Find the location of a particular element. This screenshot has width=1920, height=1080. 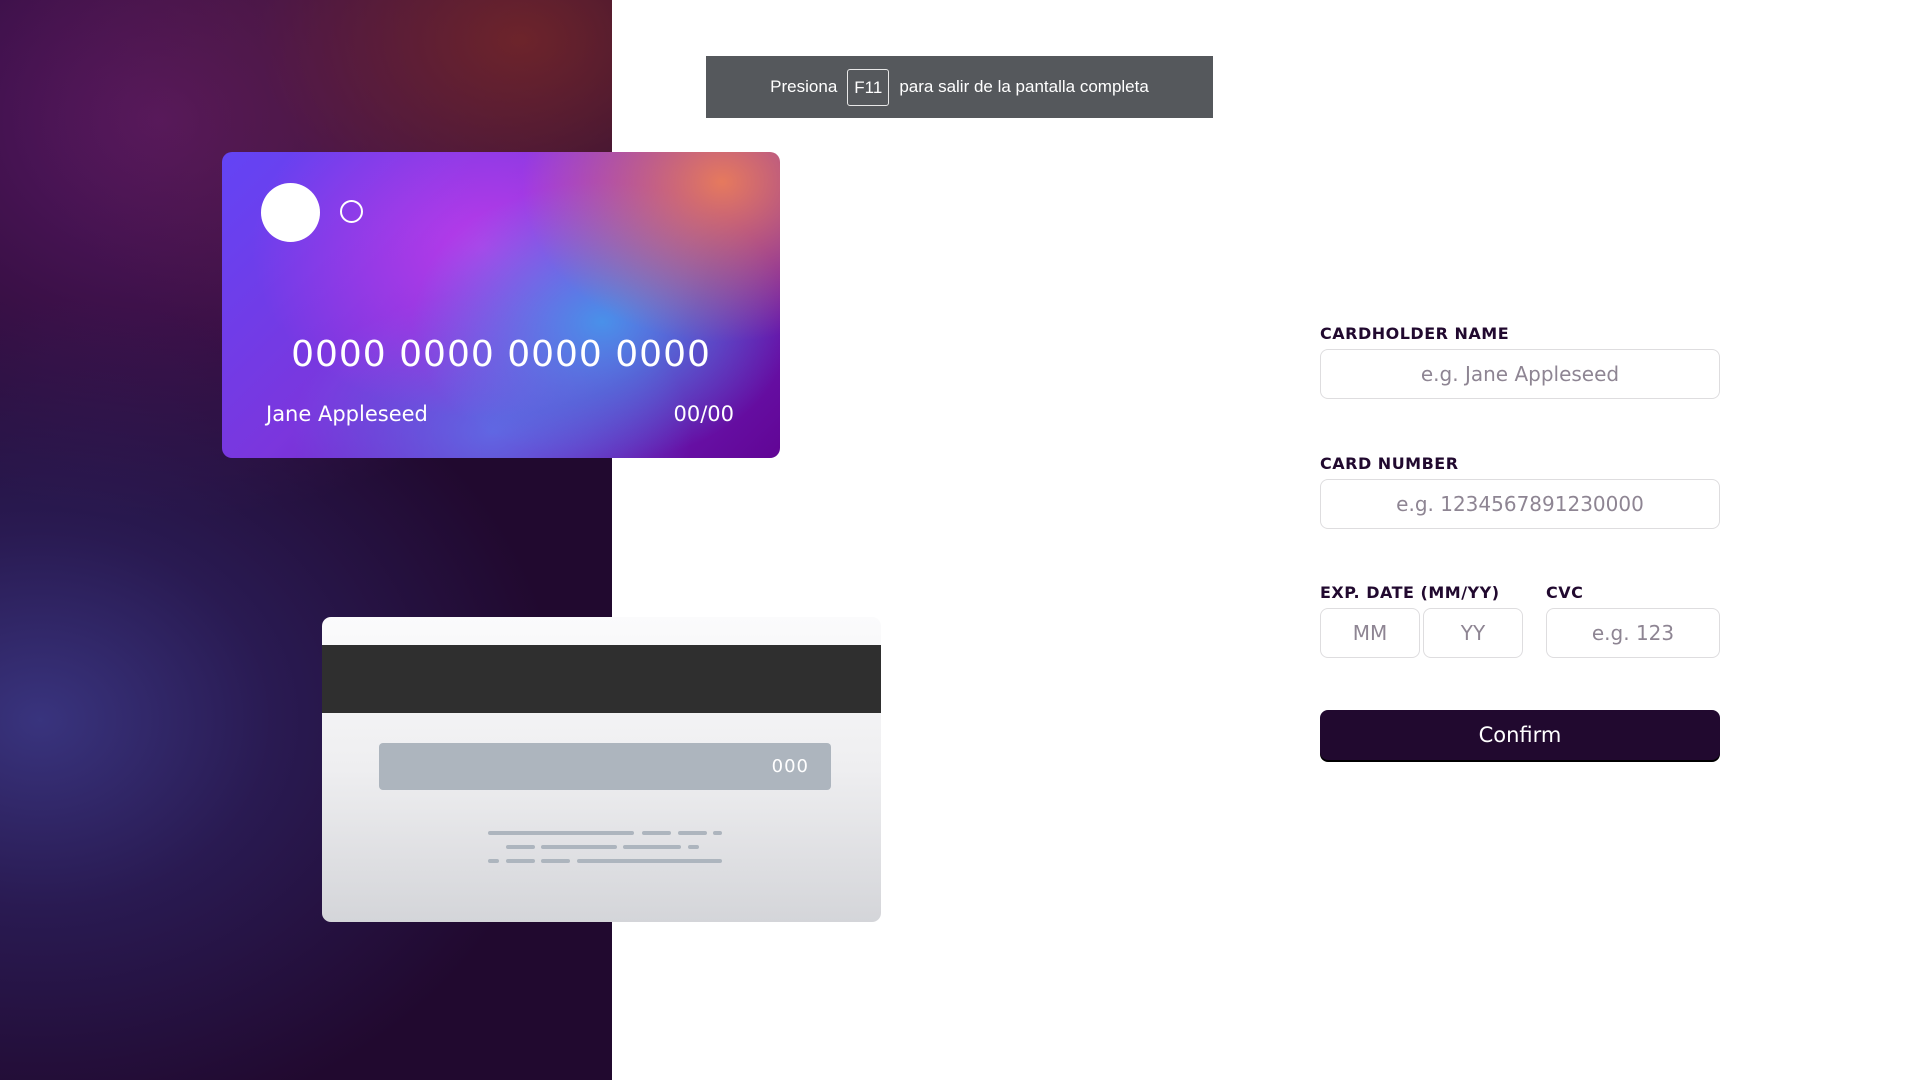

cardholder-name-group: CARDHOLDER NAME is located at coordinates (1520, 361).